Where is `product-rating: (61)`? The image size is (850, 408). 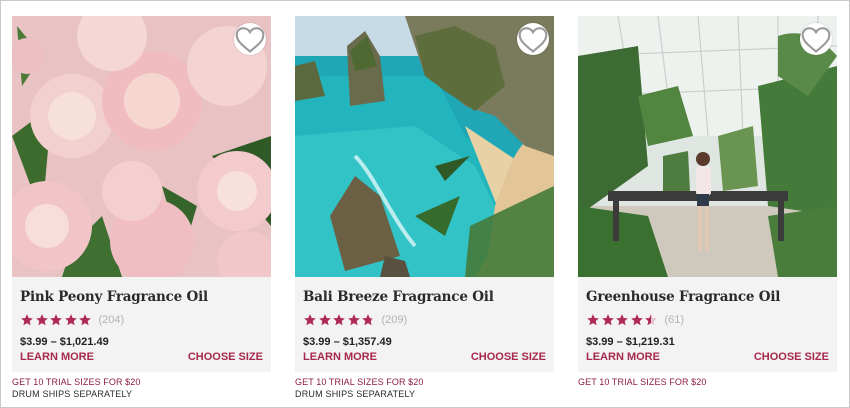 product-rating: (61) is located at coordinates (635, 320).